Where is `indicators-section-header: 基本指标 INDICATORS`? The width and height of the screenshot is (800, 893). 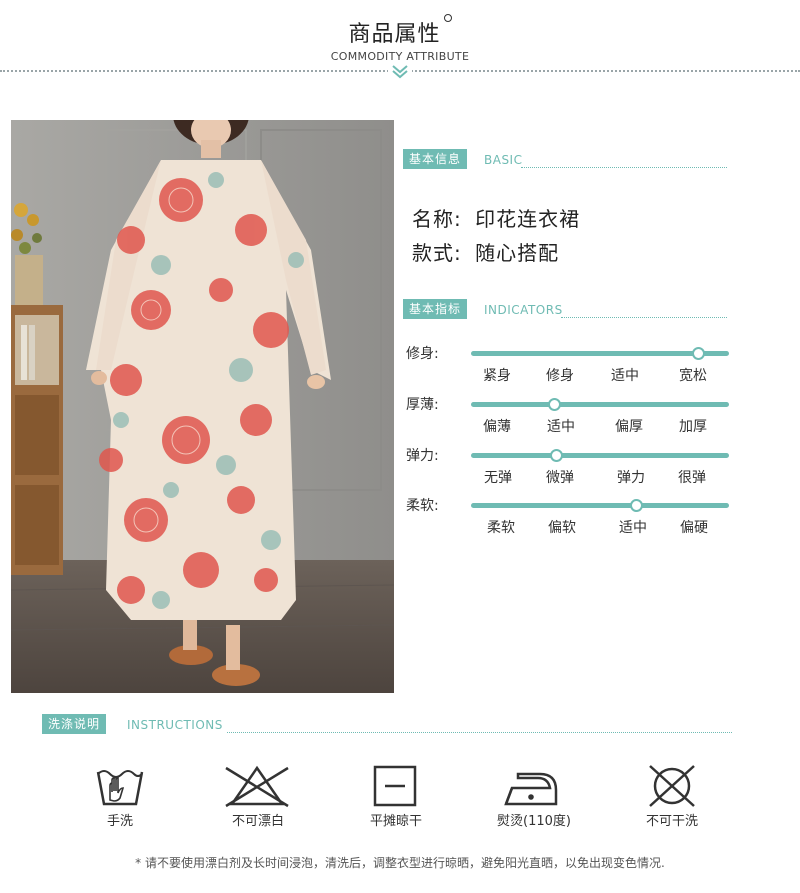 indicators-section-header: 基本指标 INDICATORS is located at coordinates (568, 309).